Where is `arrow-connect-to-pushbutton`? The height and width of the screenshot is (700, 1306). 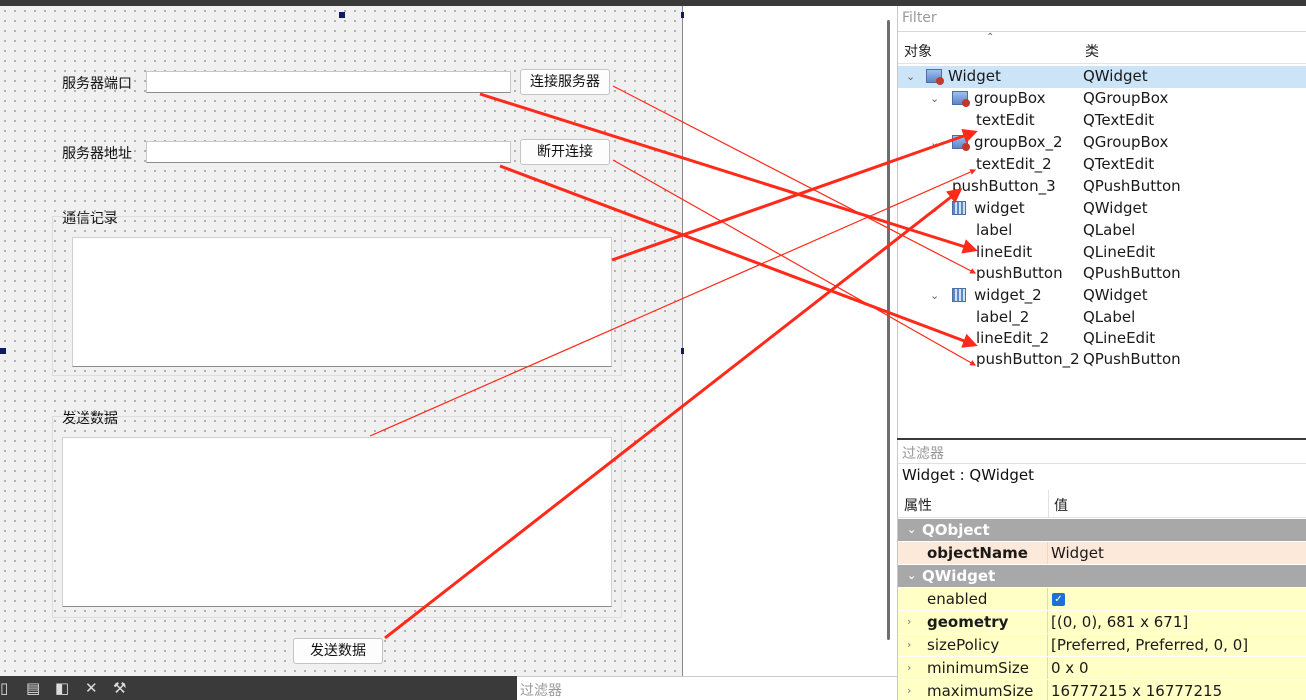 arrow-connect-to-pushbutton is located at coordinates (794, 179).